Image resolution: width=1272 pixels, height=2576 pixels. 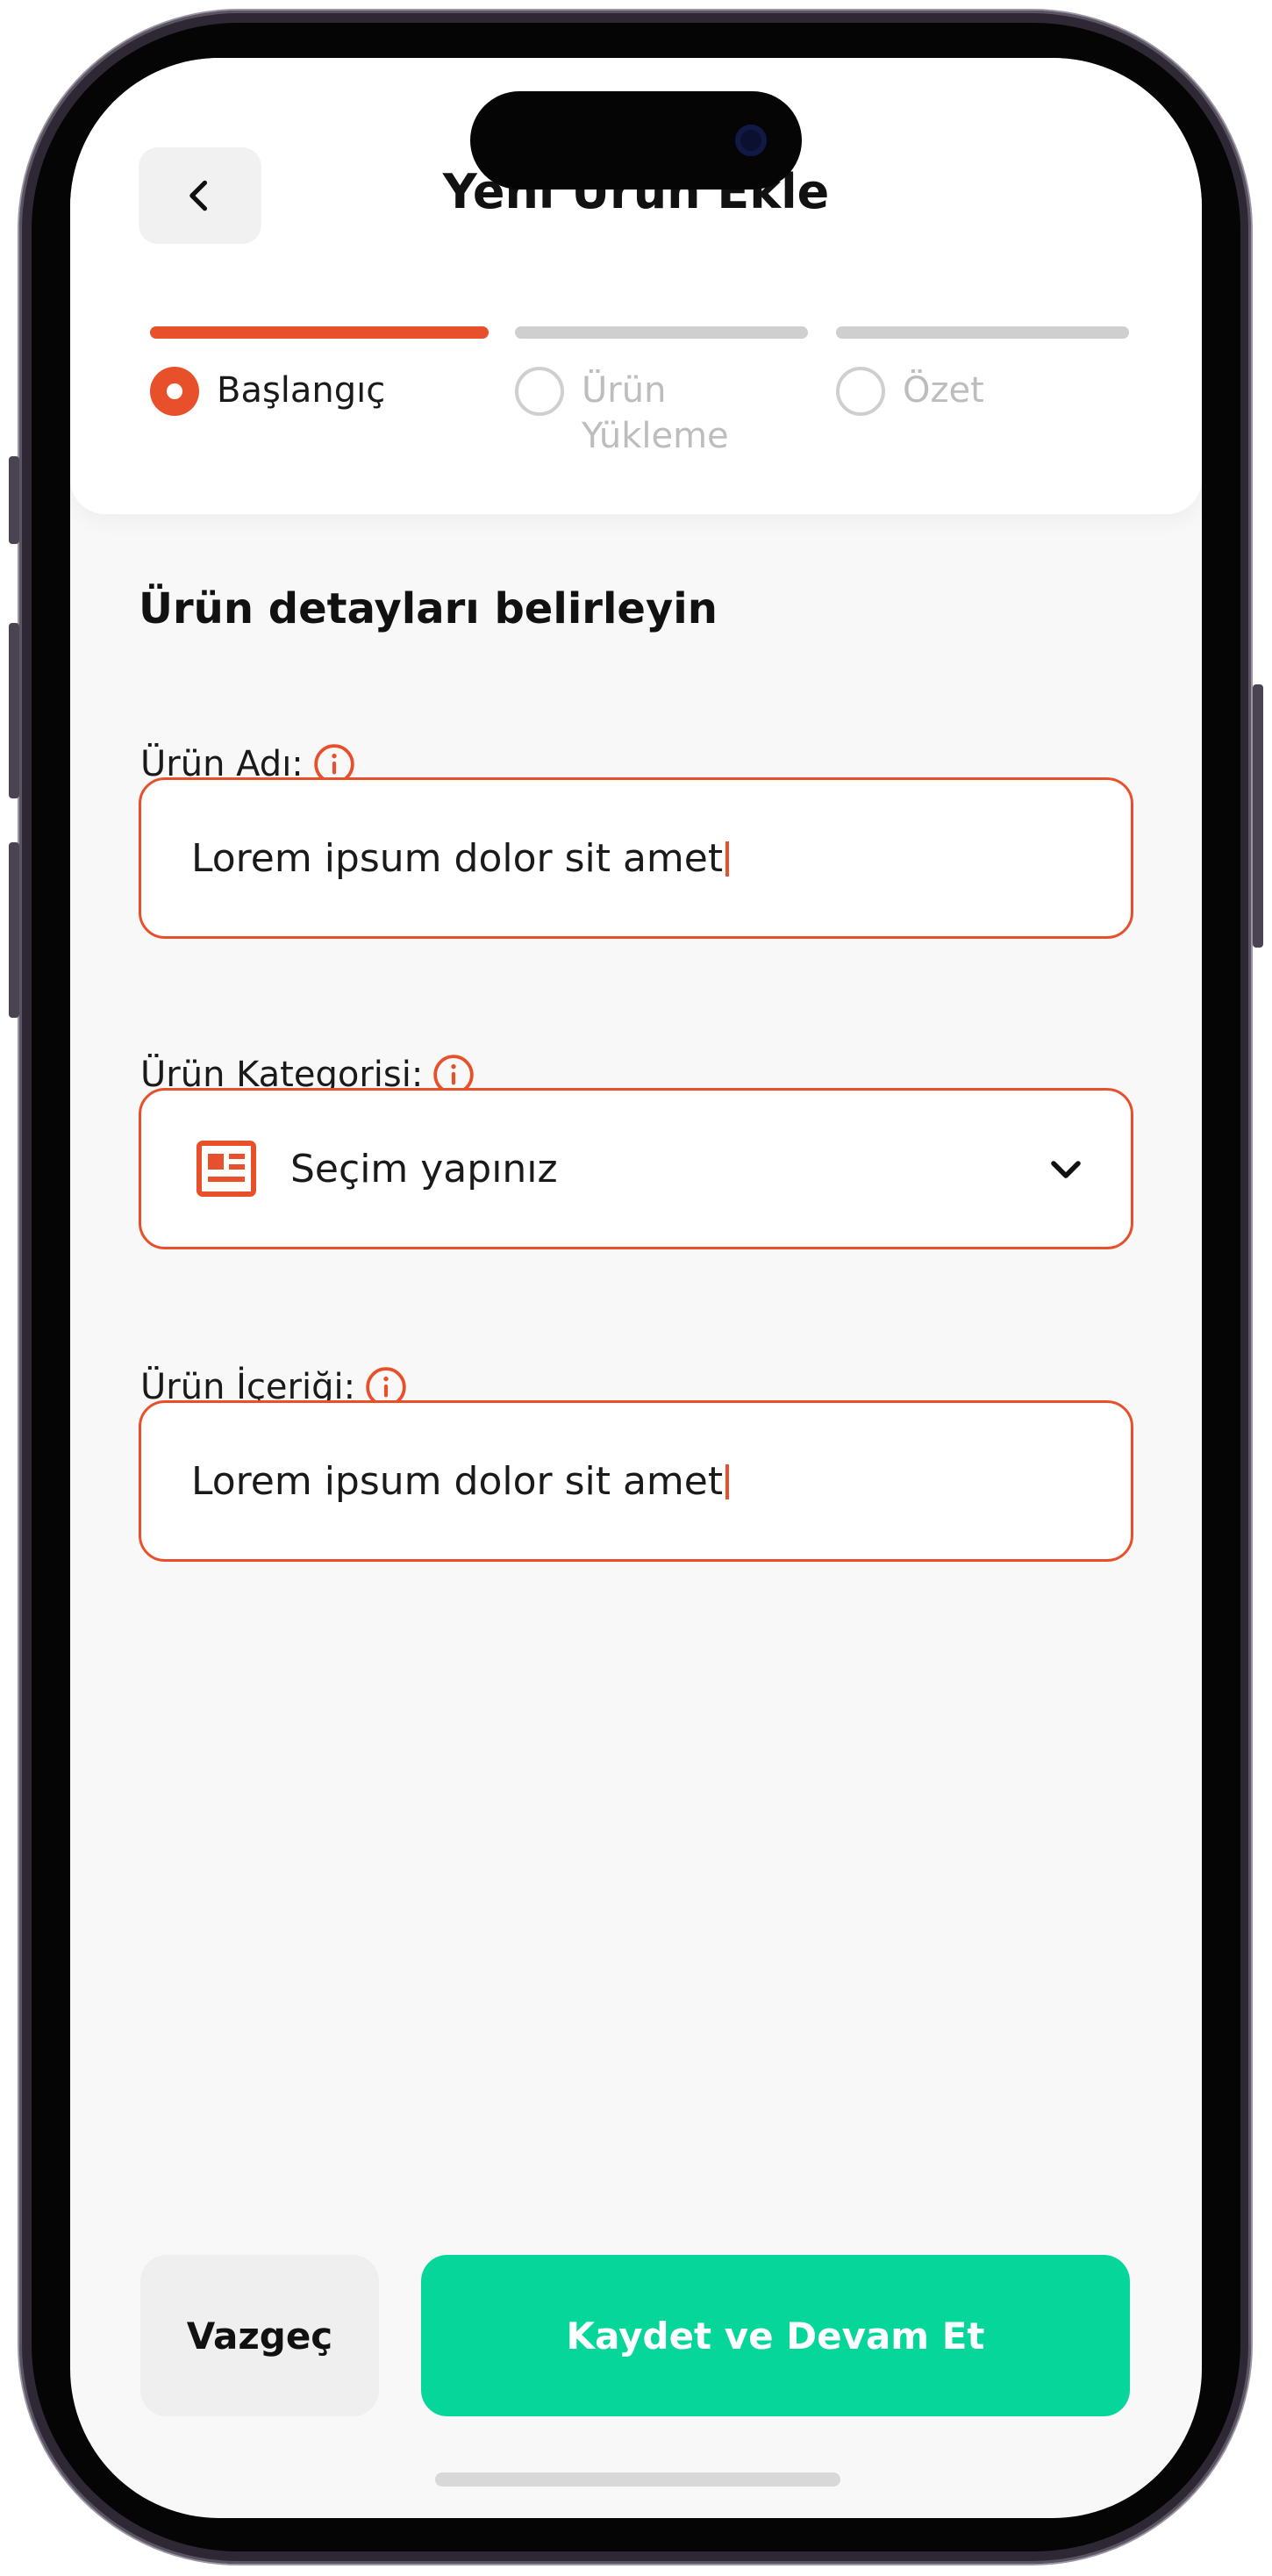 I want to click on product-content-value: Lorem ipsum dolor sit amet, so click(x=460, y=1481).